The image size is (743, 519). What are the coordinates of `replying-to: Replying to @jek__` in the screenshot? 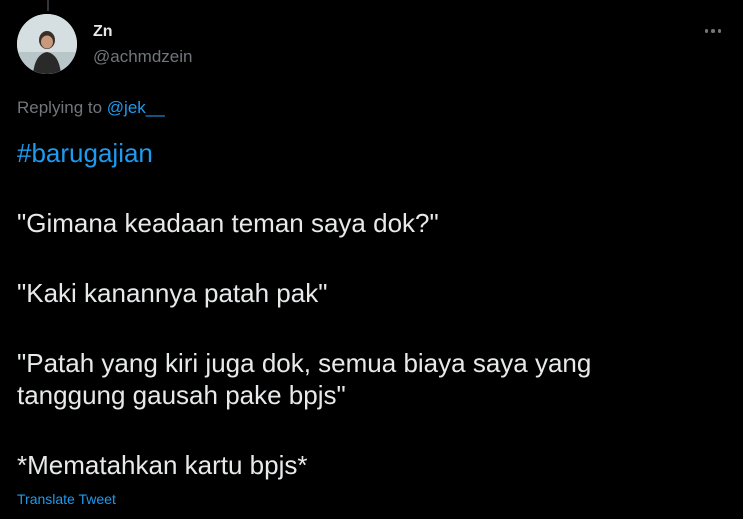 It's located at (91, 108).